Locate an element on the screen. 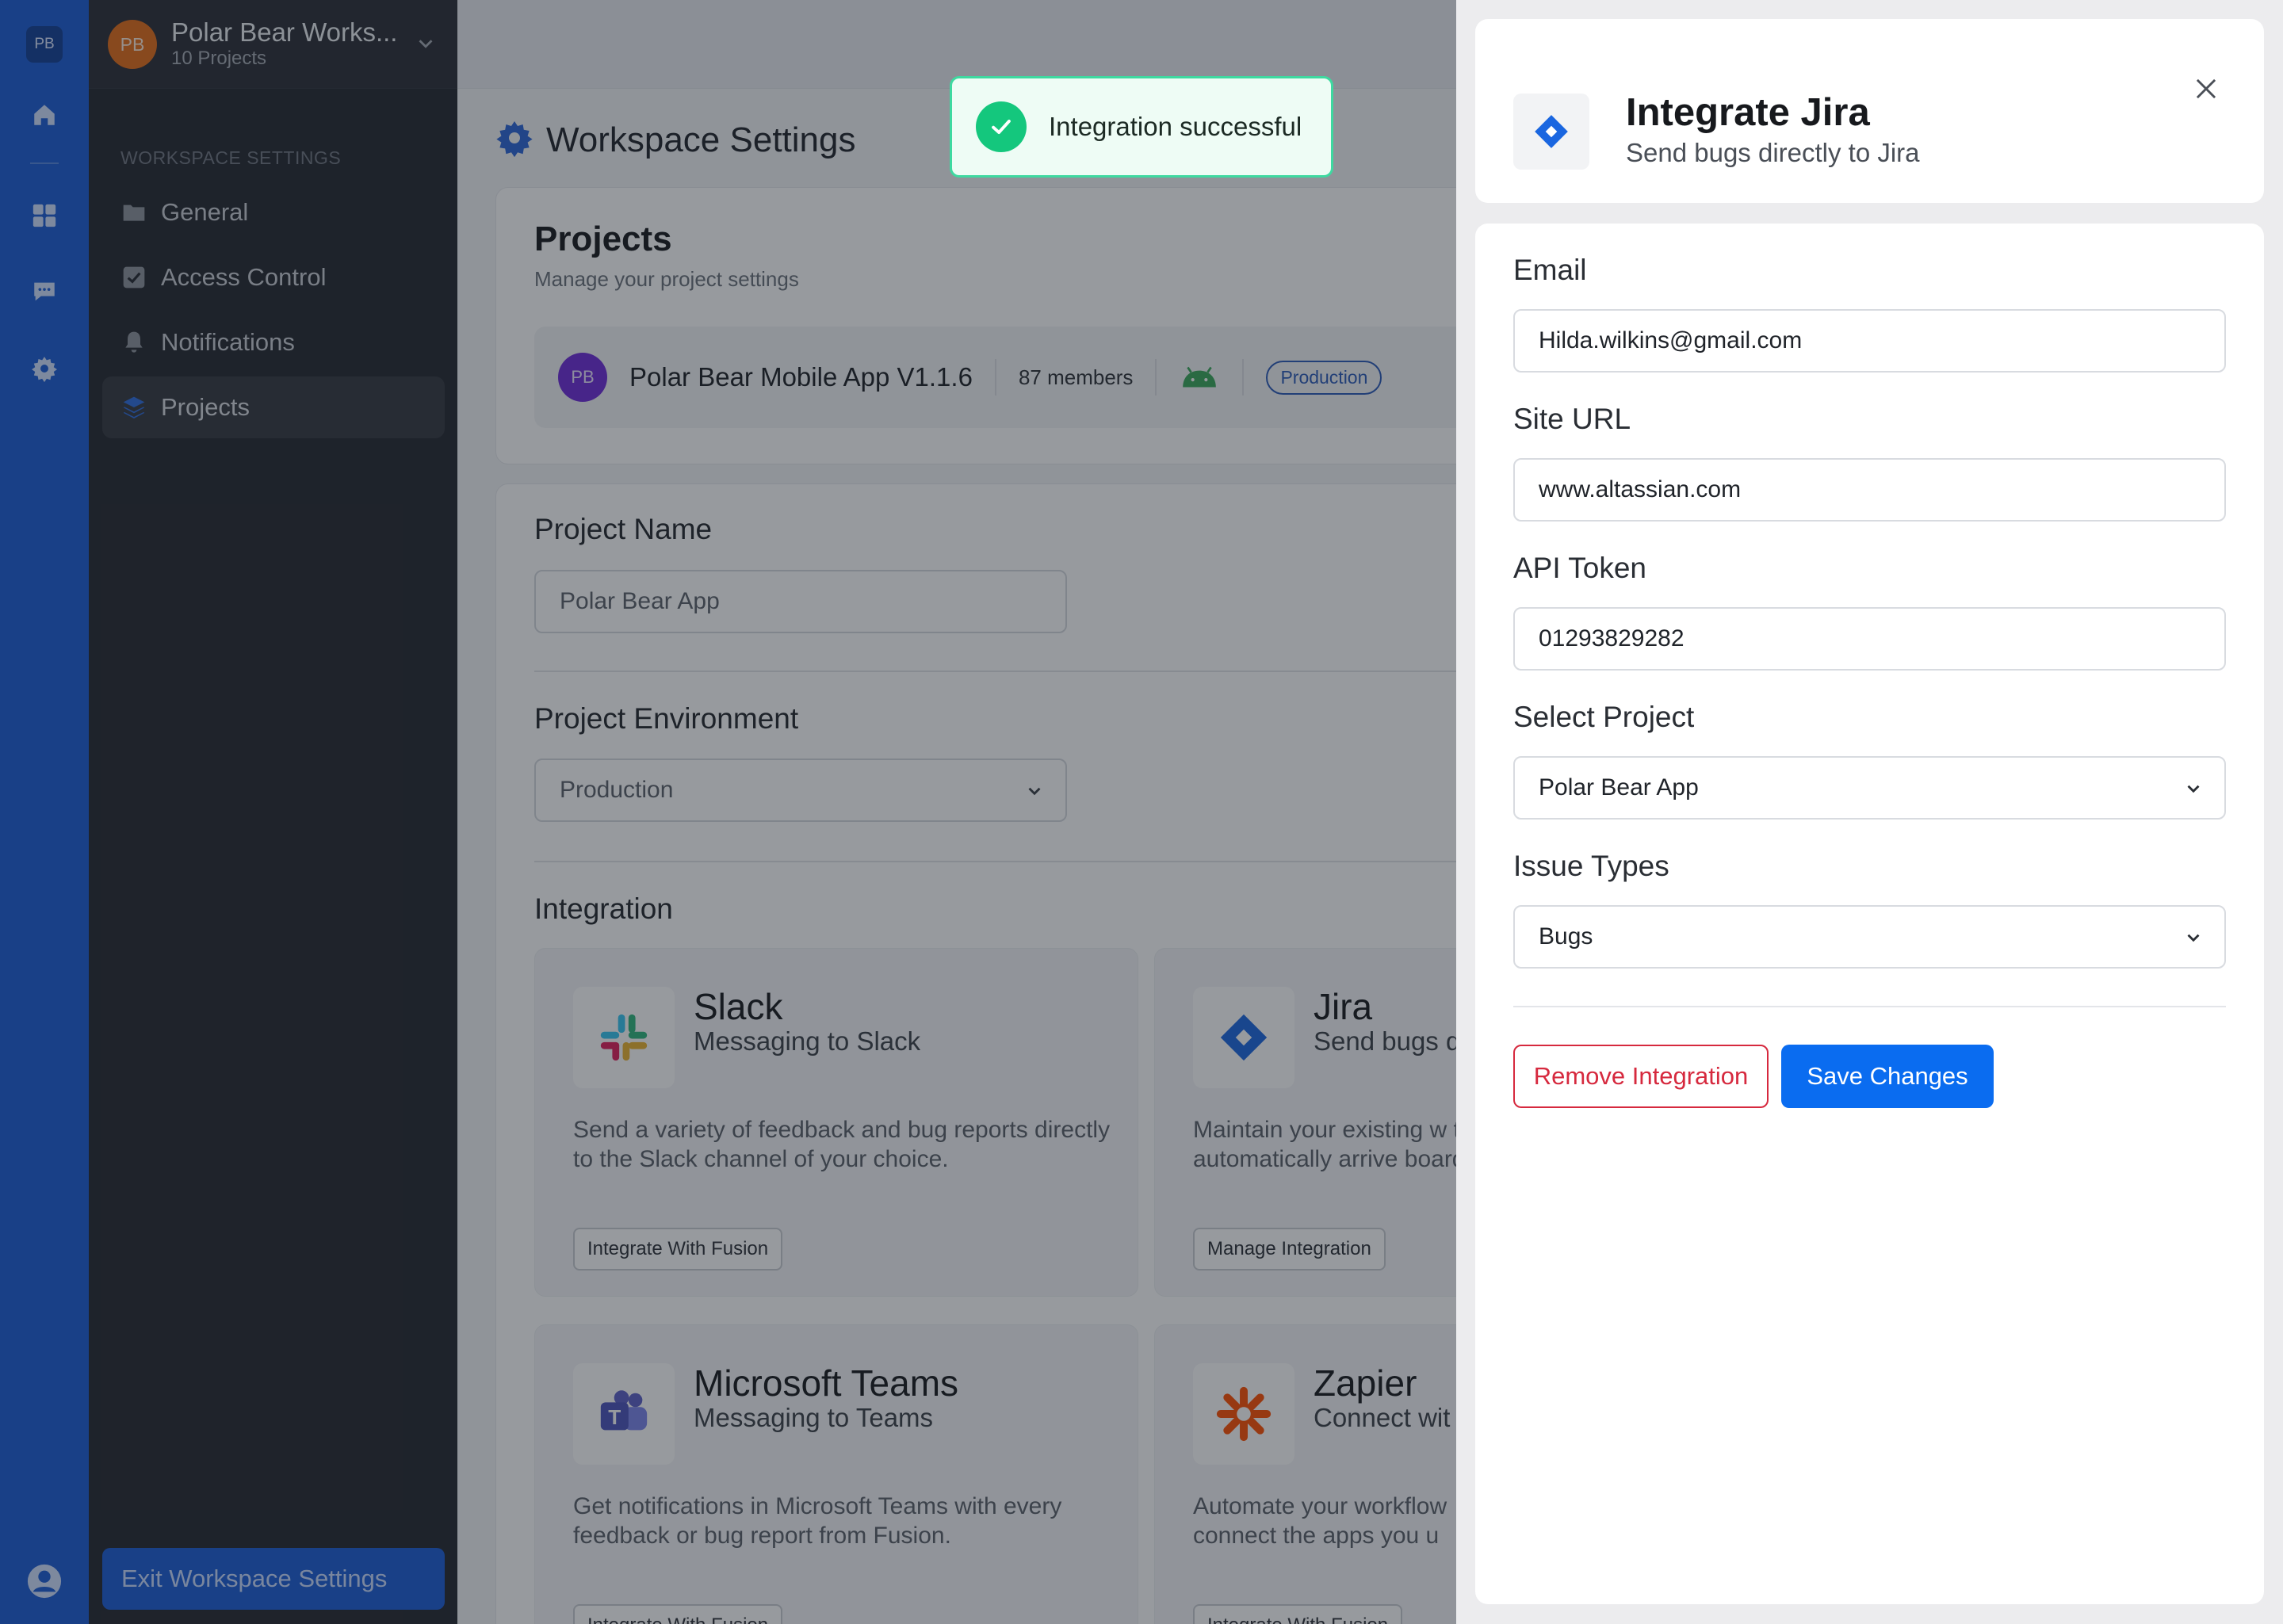 Image resolution: width=2283 pixels, height=1624 pixels. drawer-subtitle: Send bugs directly to Jira is located at coordinates (1773, 152).